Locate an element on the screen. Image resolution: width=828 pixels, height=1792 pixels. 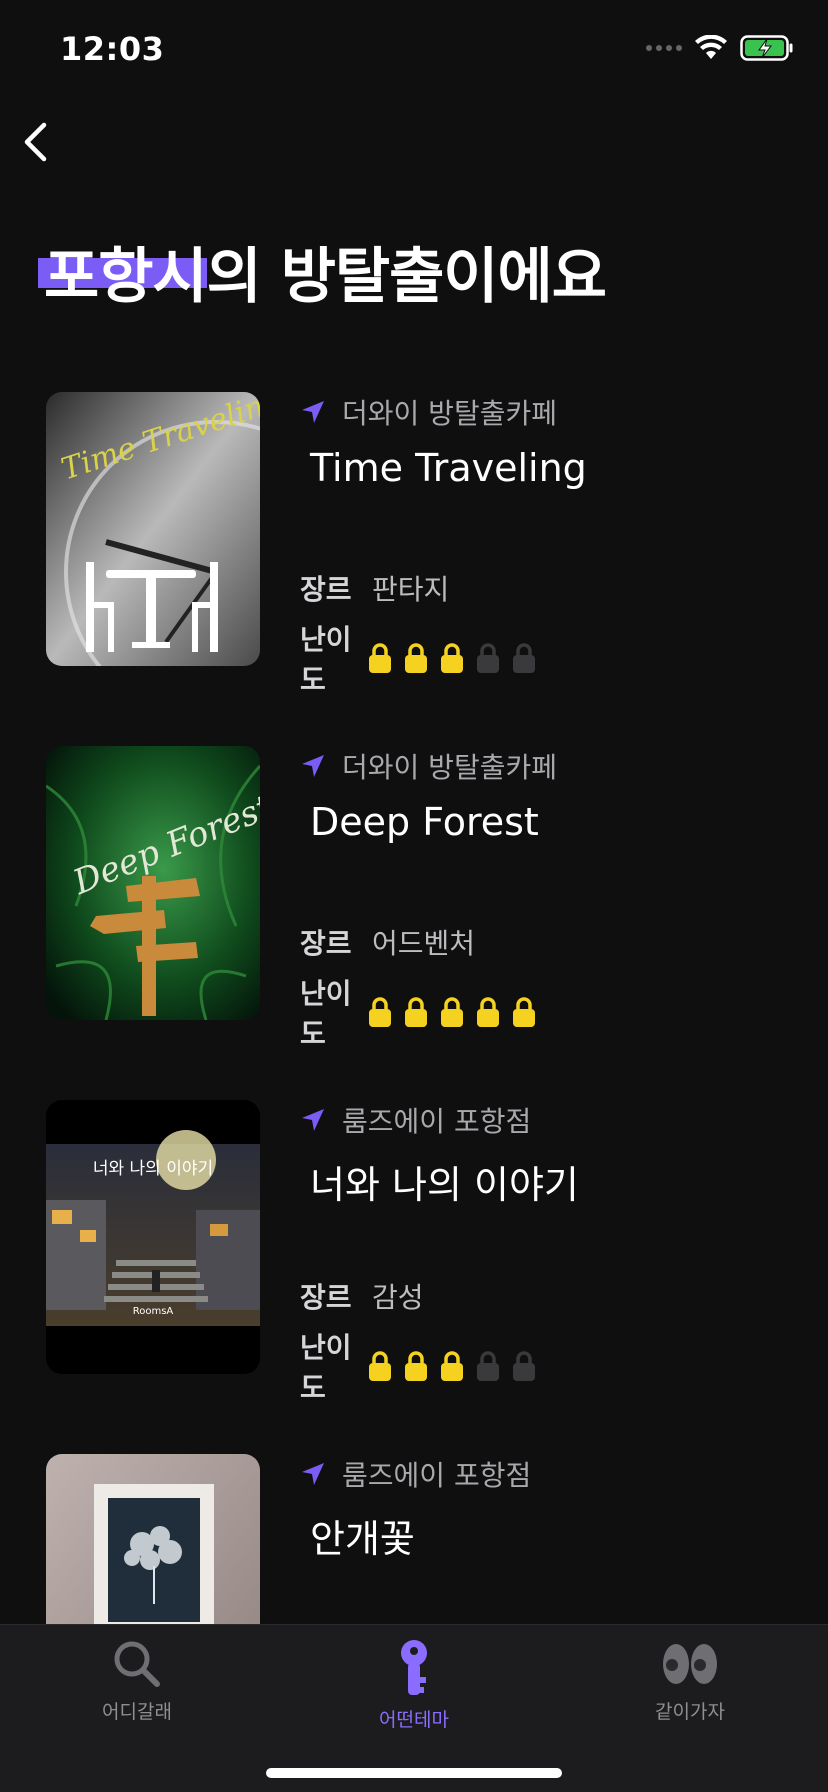
search-icon is located at coordinates (137, 1664).